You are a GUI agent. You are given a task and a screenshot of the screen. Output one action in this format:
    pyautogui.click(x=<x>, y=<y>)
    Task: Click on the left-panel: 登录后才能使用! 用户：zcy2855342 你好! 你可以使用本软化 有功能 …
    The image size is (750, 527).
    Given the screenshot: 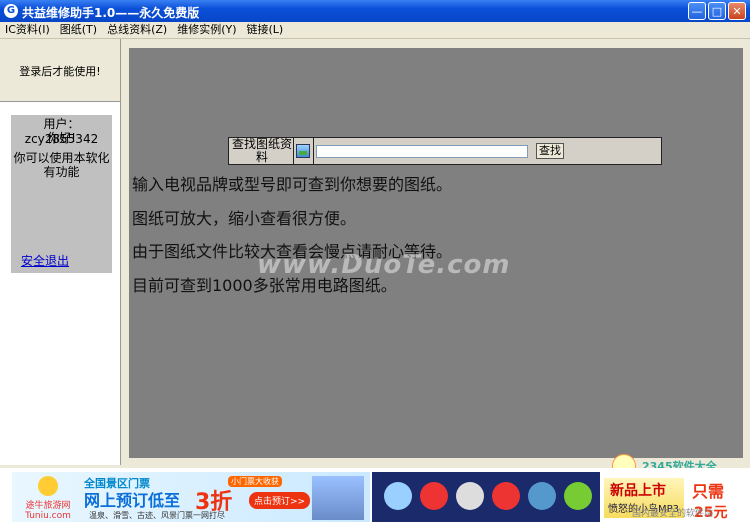 What is the action you would take?
    pyautogui.click(x=60, y=252)
    